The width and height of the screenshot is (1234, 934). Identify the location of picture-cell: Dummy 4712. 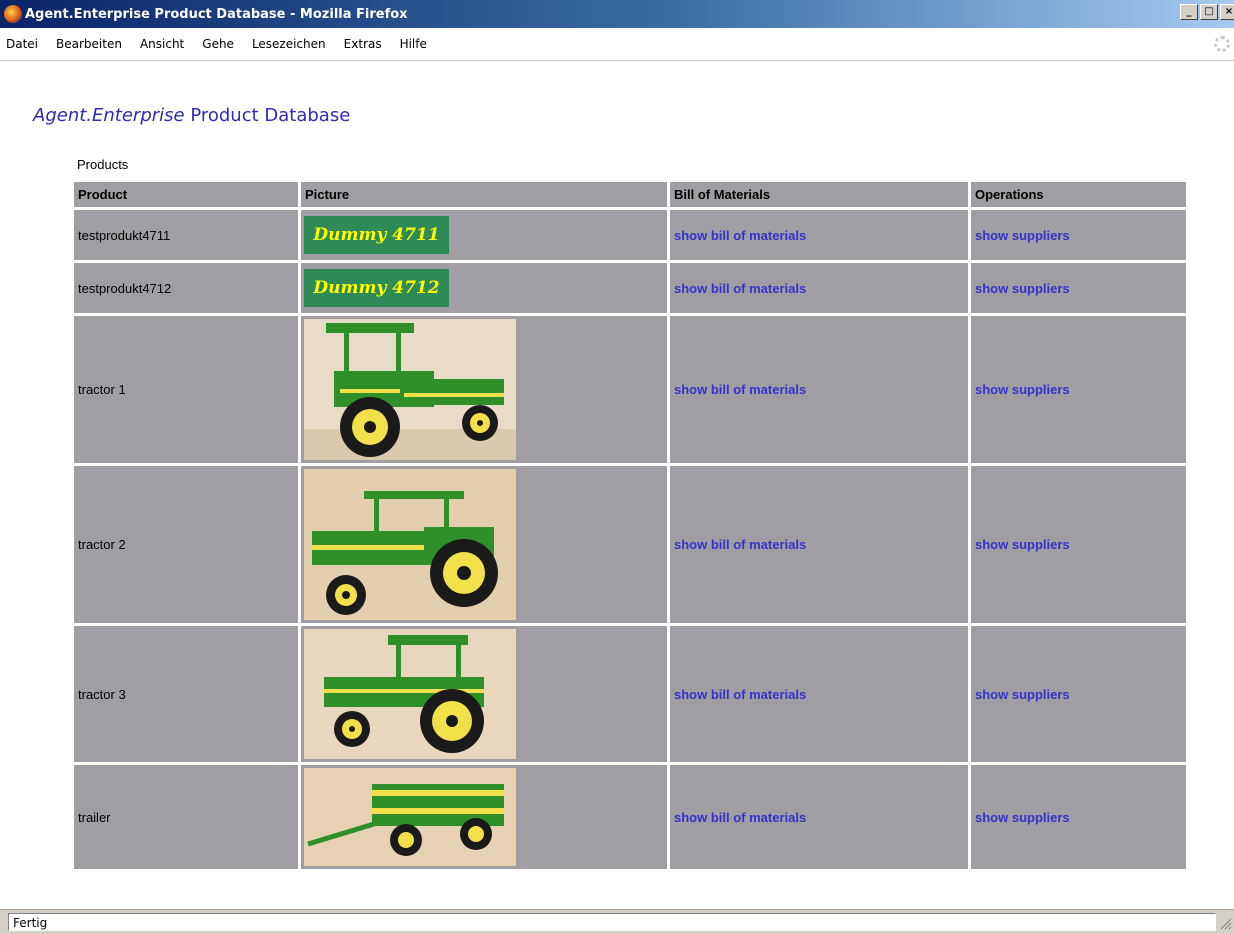
(484, 288).